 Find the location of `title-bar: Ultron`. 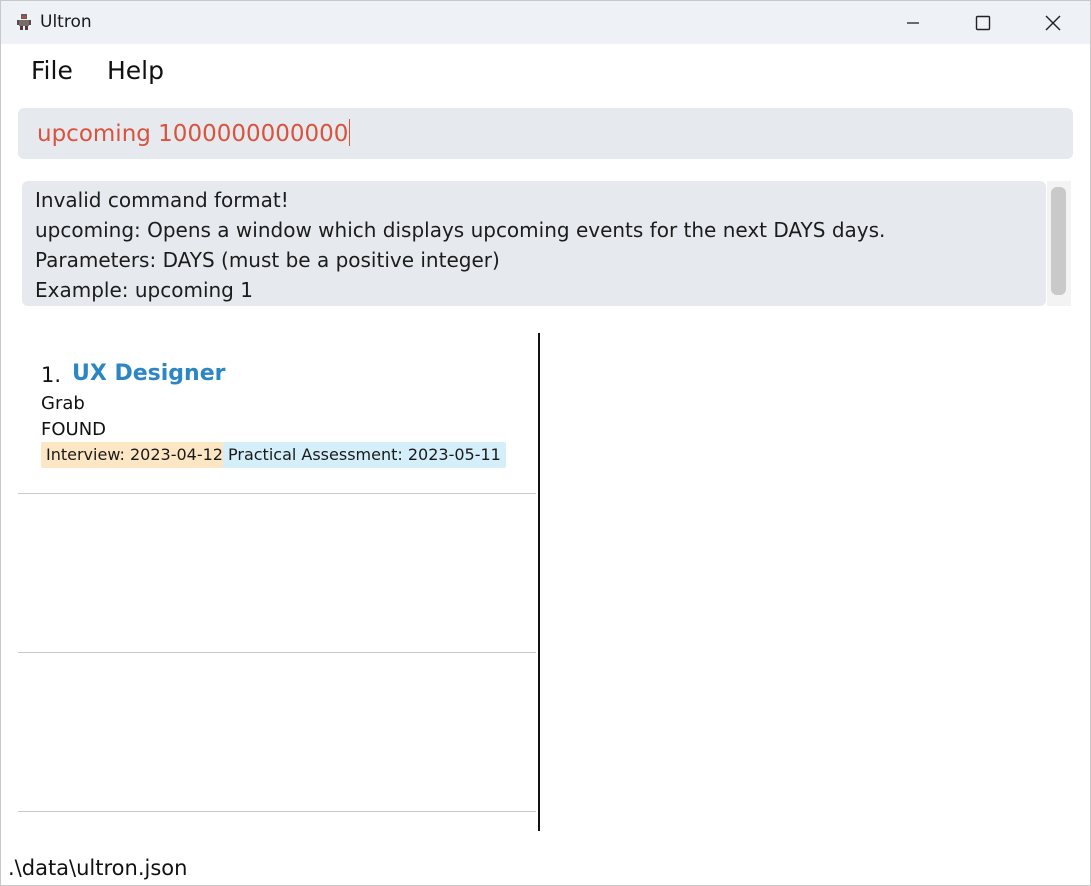

title-bar: Ultron is located at coordinates (545, 22).